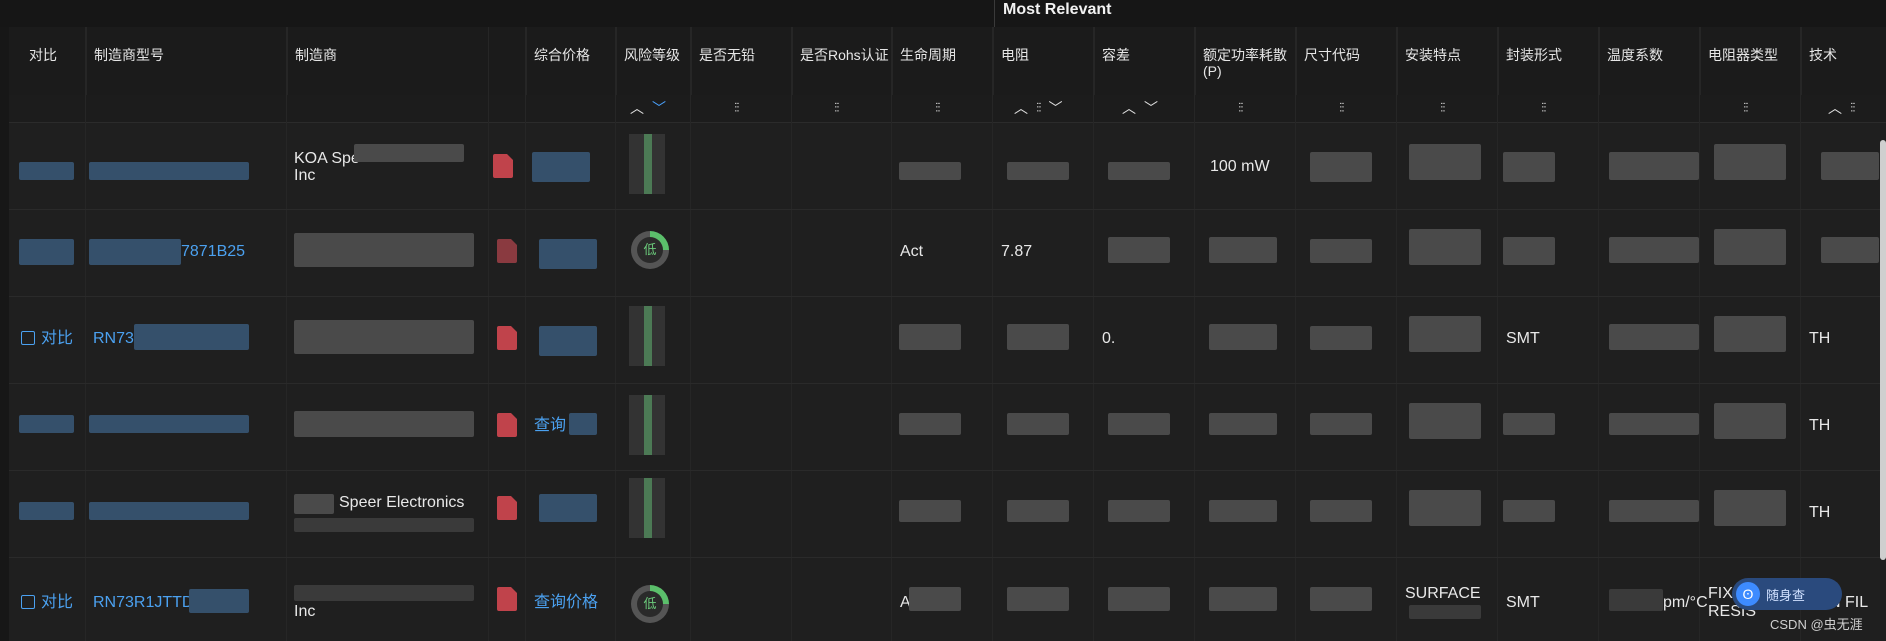 The width and height of the screenshot is (1886, 641). I want to click on table-row: 7871B25 低 Act 7.87, so click(947, 253).